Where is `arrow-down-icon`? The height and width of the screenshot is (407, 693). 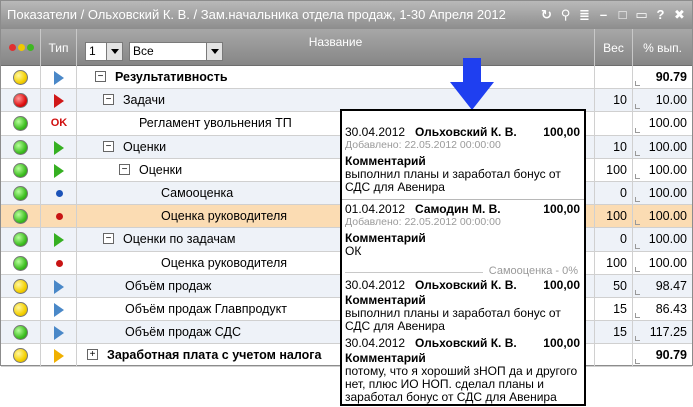
arrow-down-icon is located at coordinates (472, 84).